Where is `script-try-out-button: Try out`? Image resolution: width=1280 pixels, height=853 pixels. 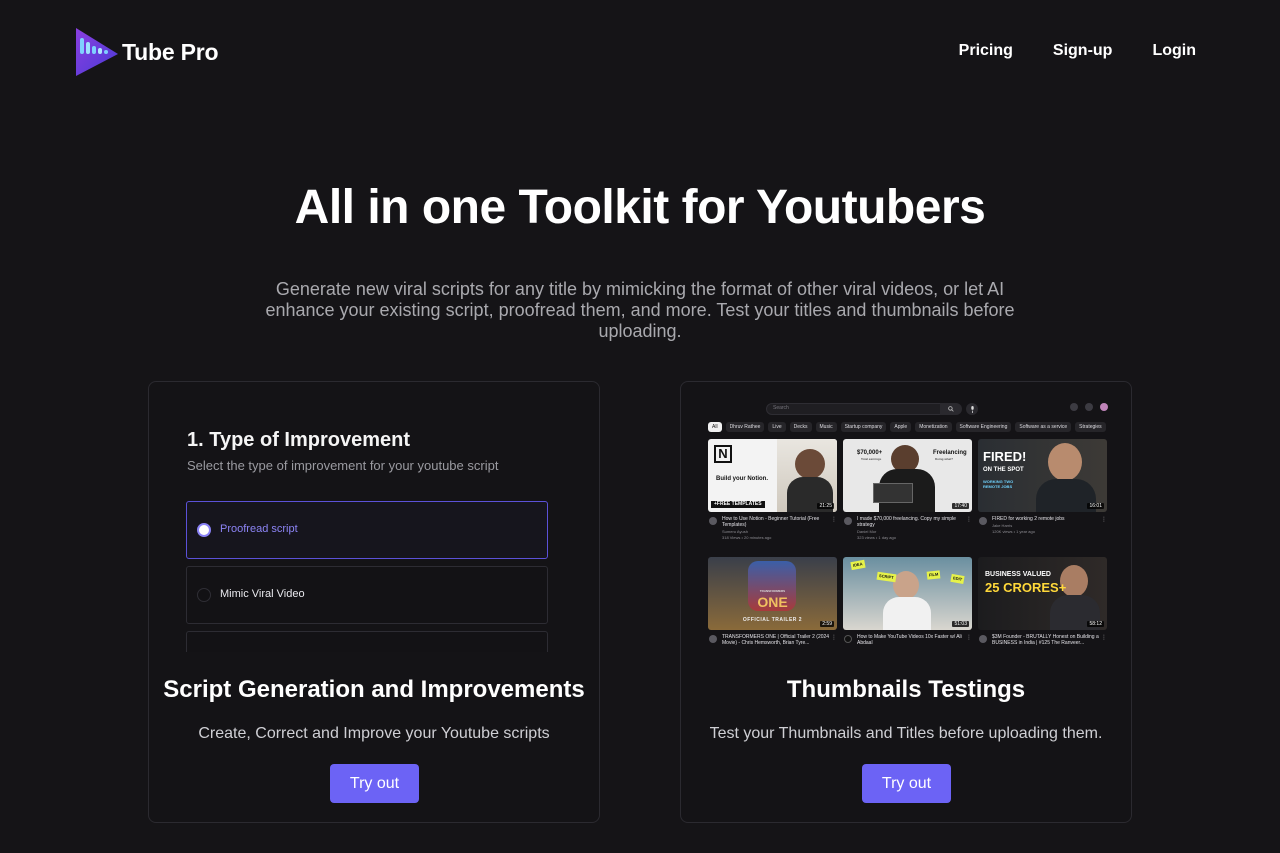
script-try-out-button: Try out is located at coordinates (374, 783).